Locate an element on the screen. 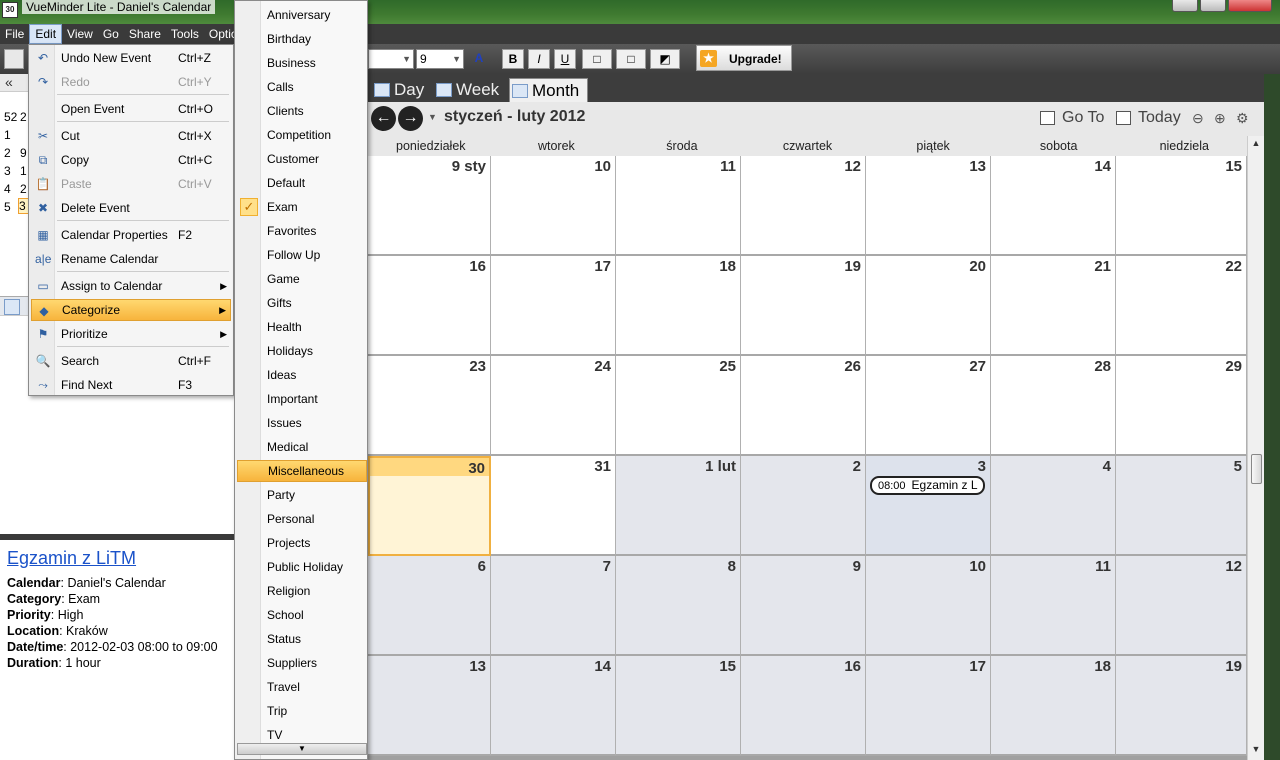  category-item-projects: Projects is located at coordinates (302, 543).